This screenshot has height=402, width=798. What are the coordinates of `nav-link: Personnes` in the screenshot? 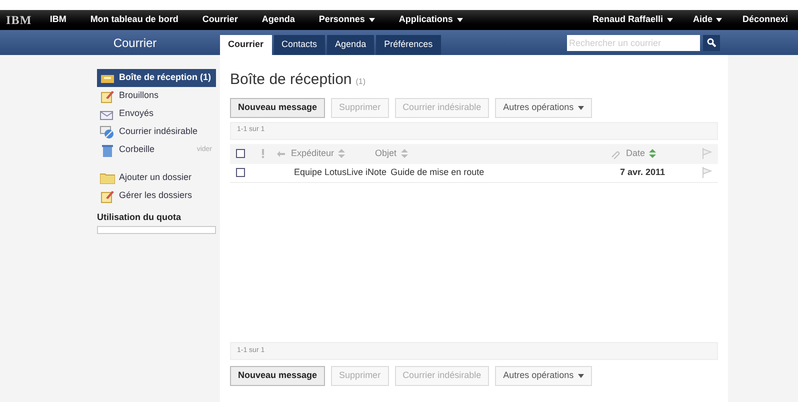 It's located at (346, 20).